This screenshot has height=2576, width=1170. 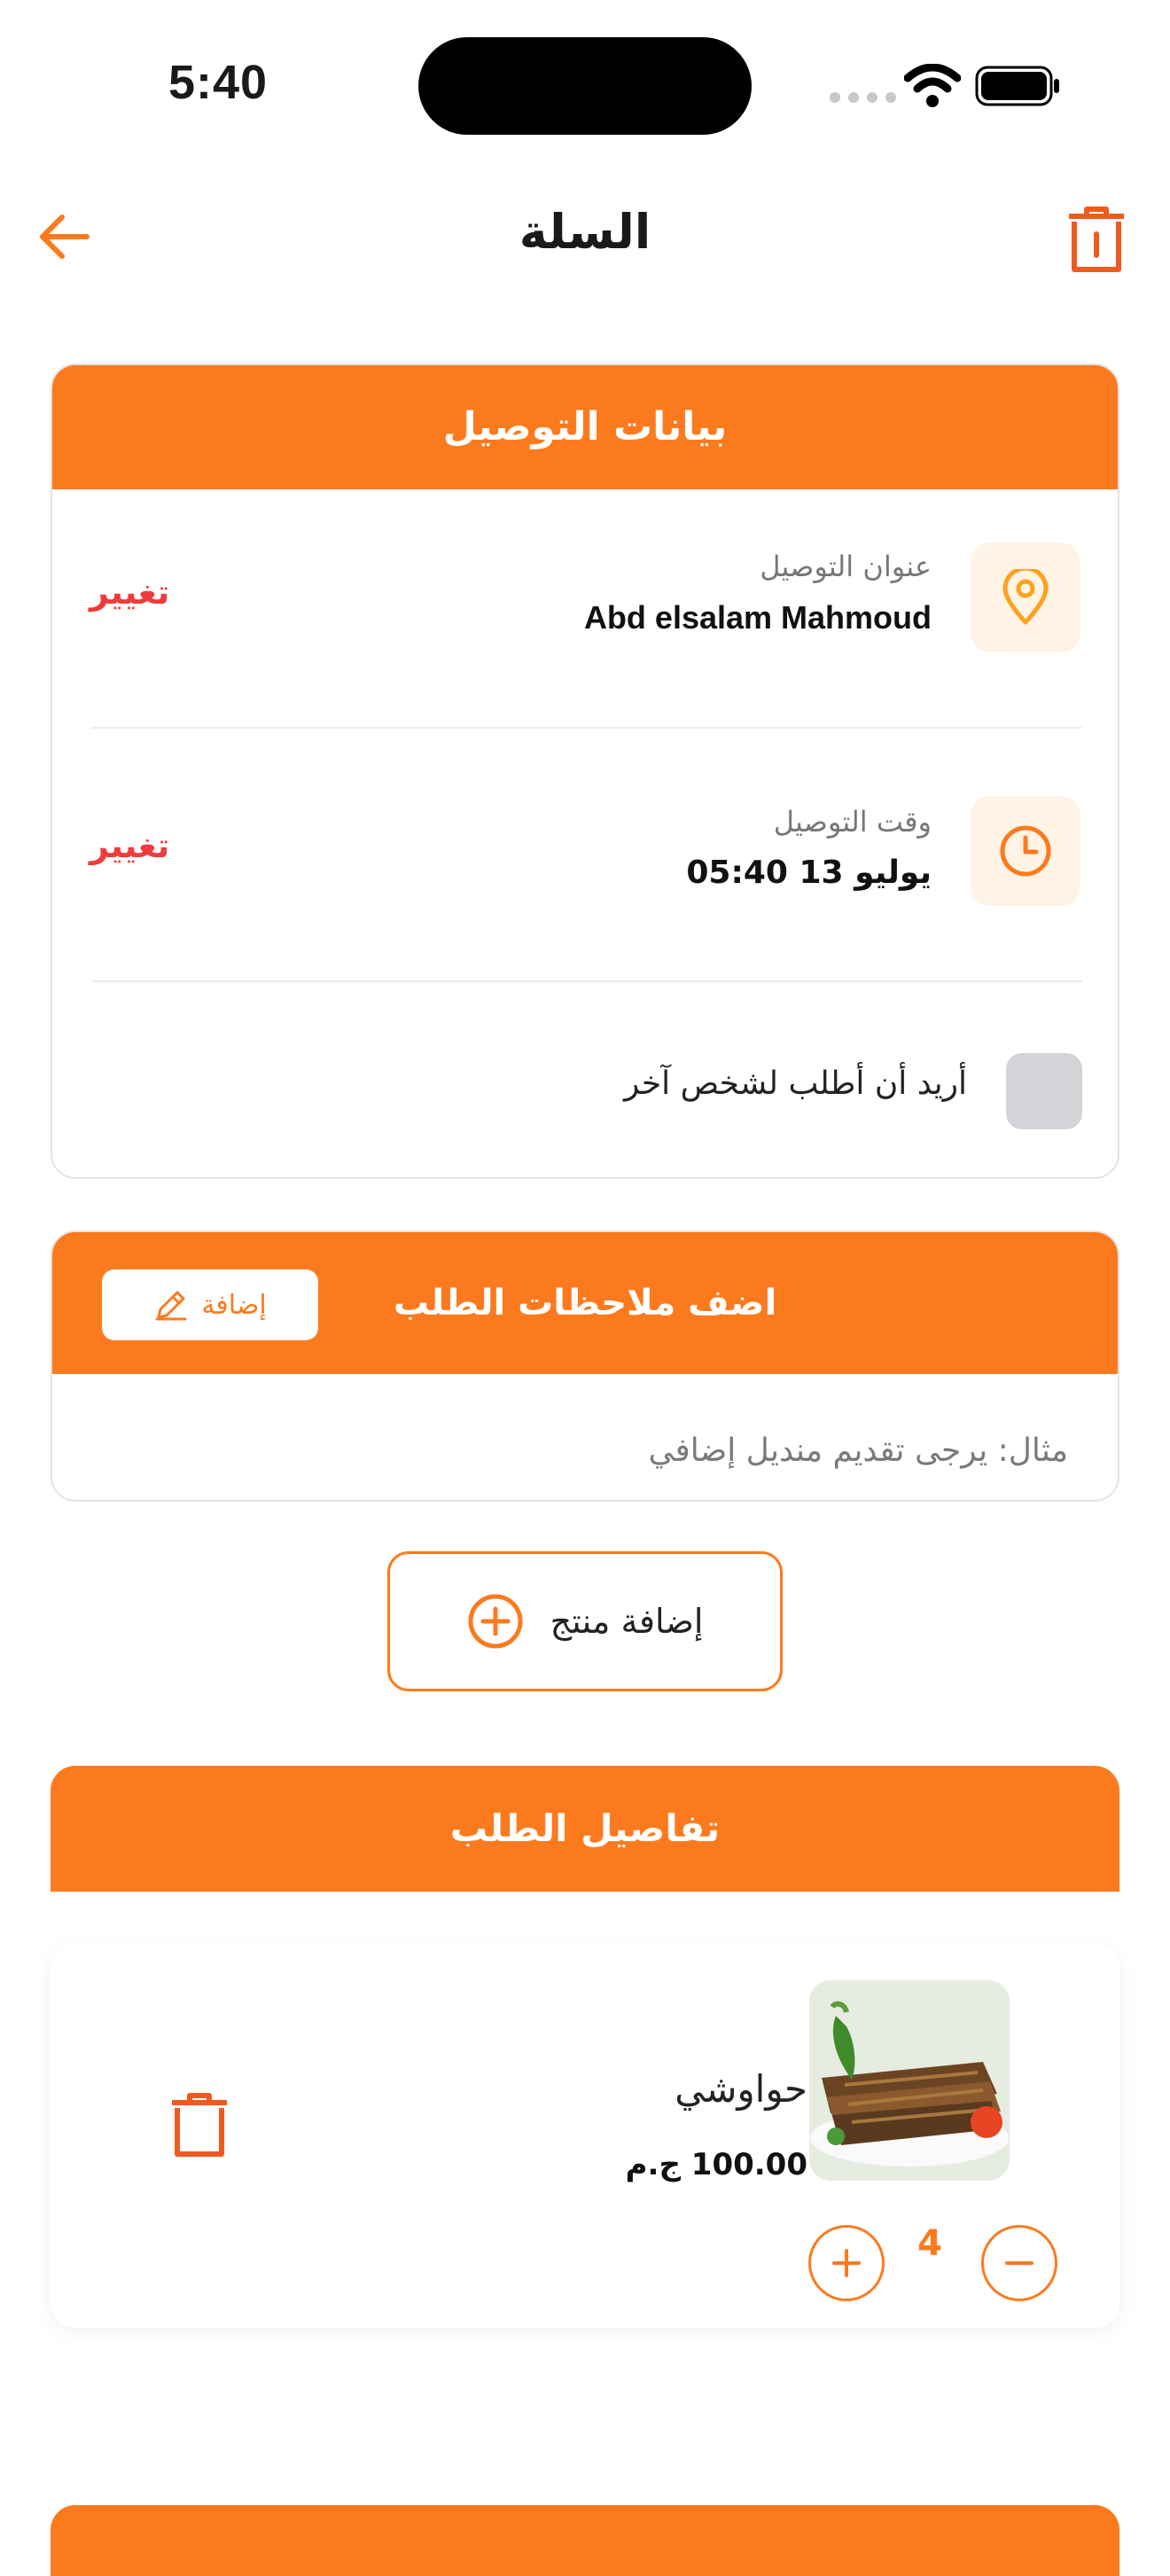 What do you see at coordinates (585, 427) in the screenshot?
I see `delivery-card-title: بيانات التوصيل` at bounding box center [585, 427].